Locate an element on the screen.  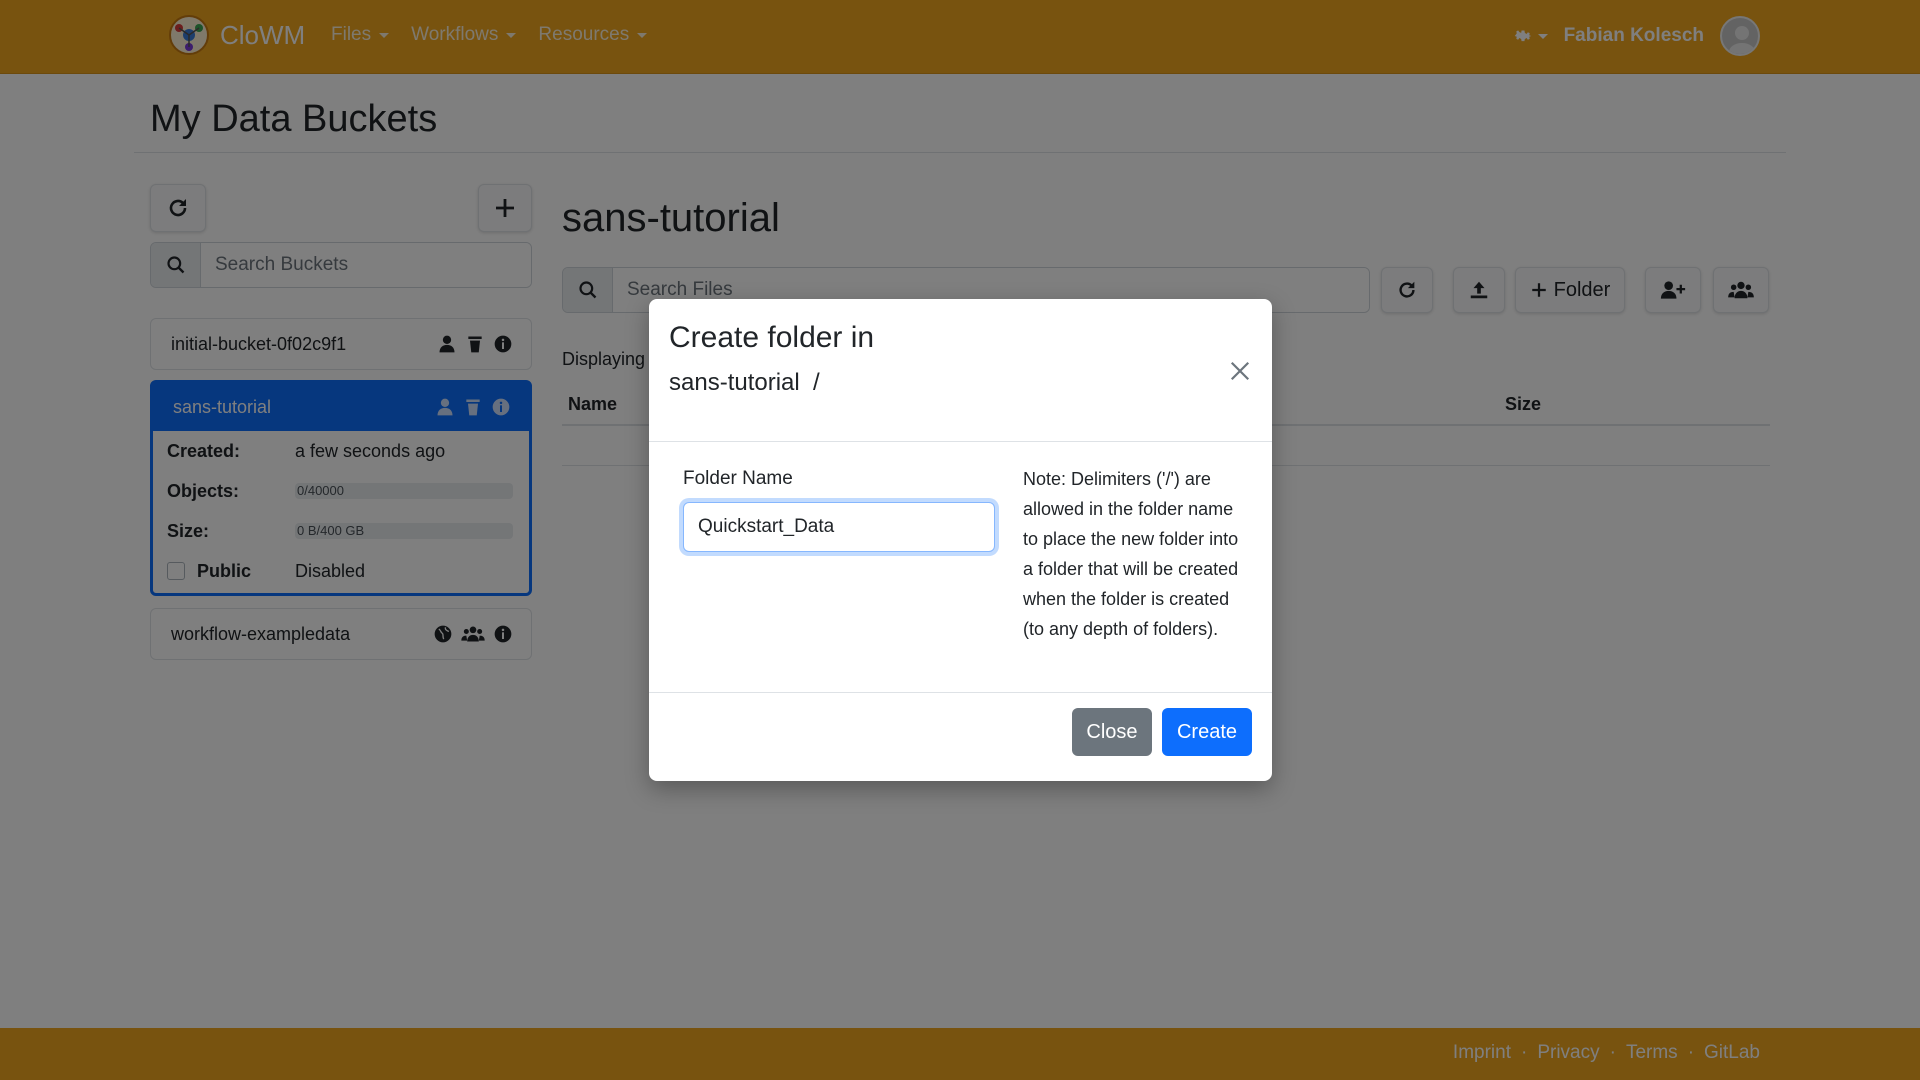
modal-footer: Close Create is located at coordinates (960, 737).